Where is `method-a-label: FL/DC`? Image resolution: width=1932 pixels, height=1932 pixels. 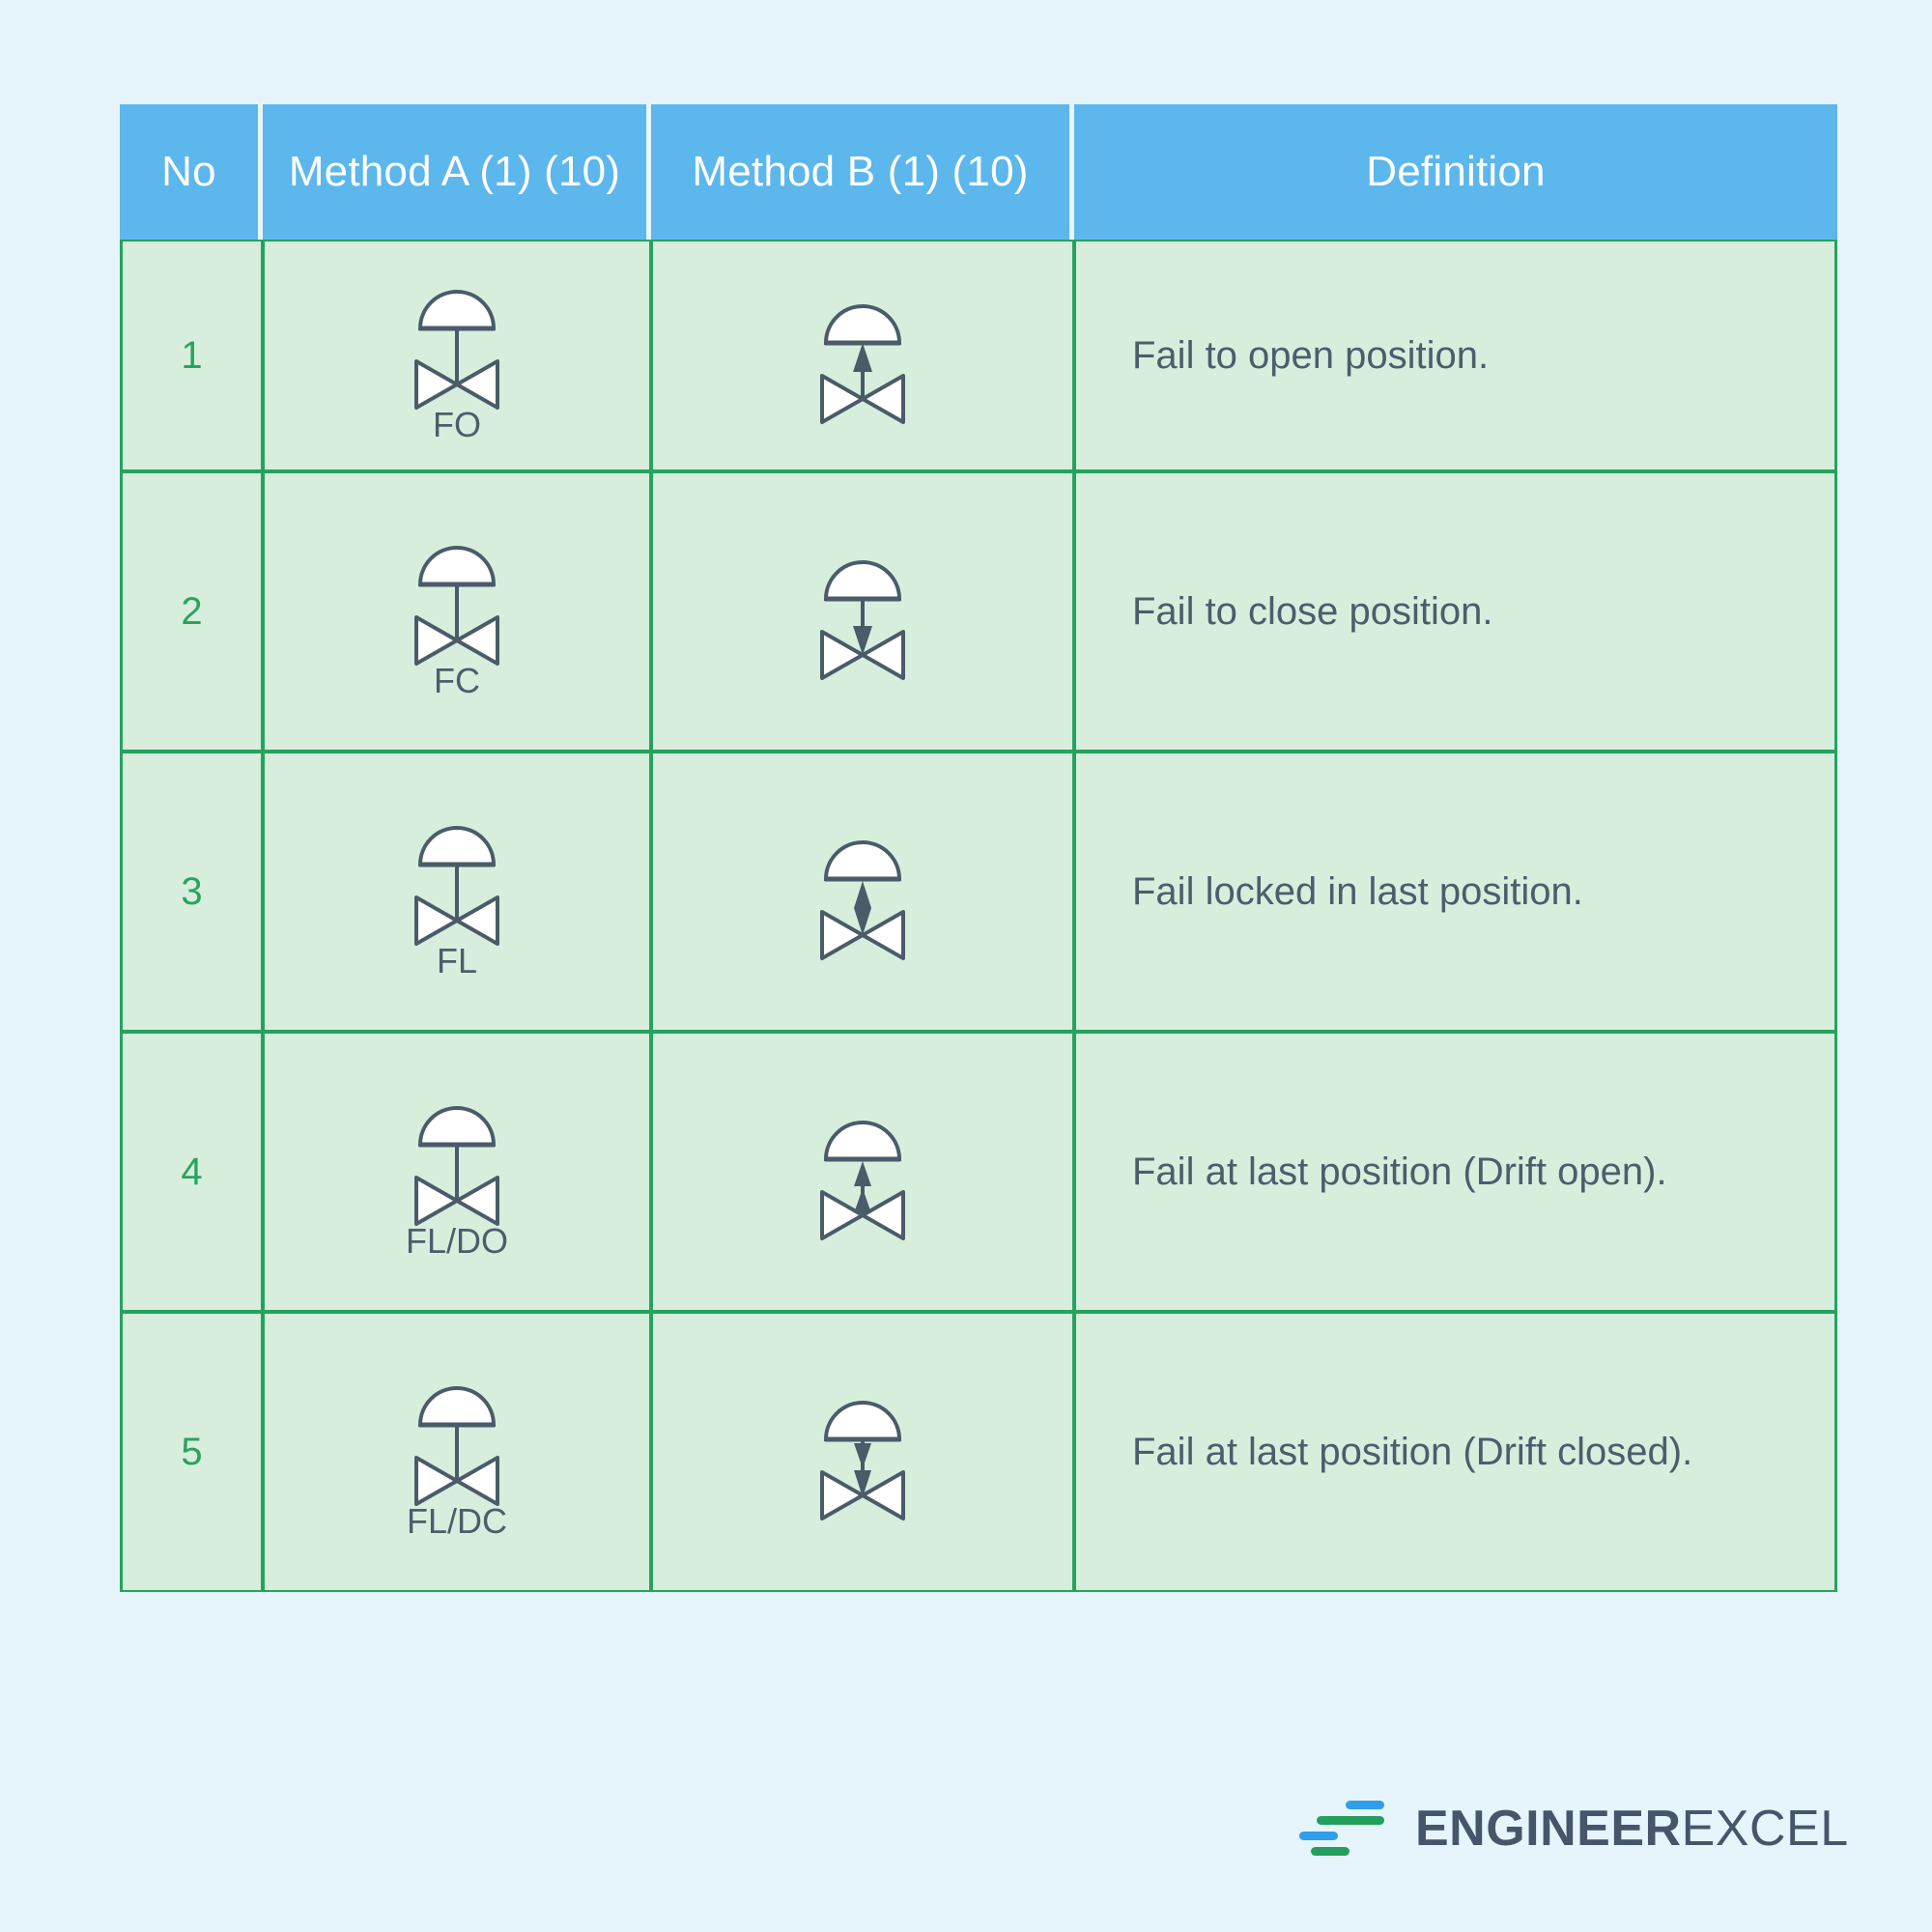
method-a-label: FL/DC is located at coordinates (456, 1521).